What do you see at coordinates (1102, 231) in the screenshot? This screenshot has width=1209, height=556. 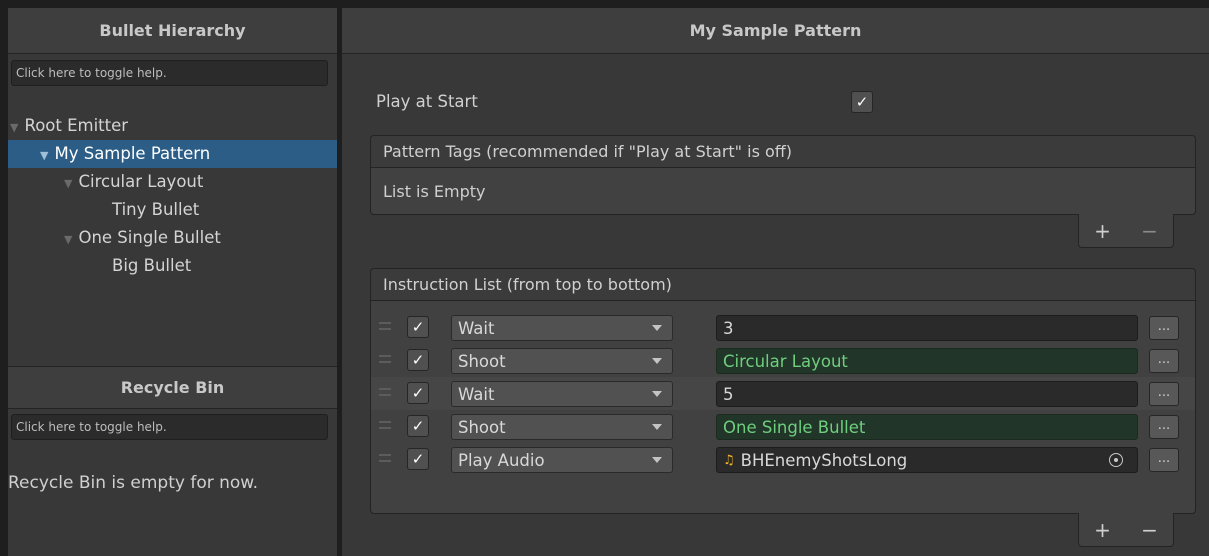 I see `add-tag-button: +` at bounding box center [1102, 231].